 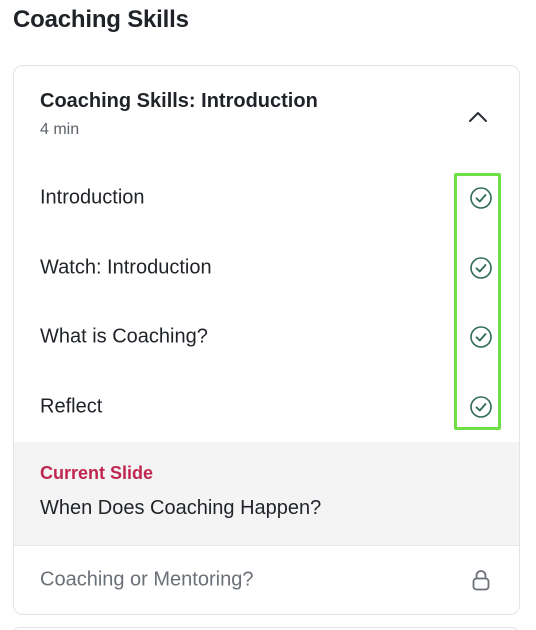 I want to click on chevron-up-icon, so click(x=478, y=117).